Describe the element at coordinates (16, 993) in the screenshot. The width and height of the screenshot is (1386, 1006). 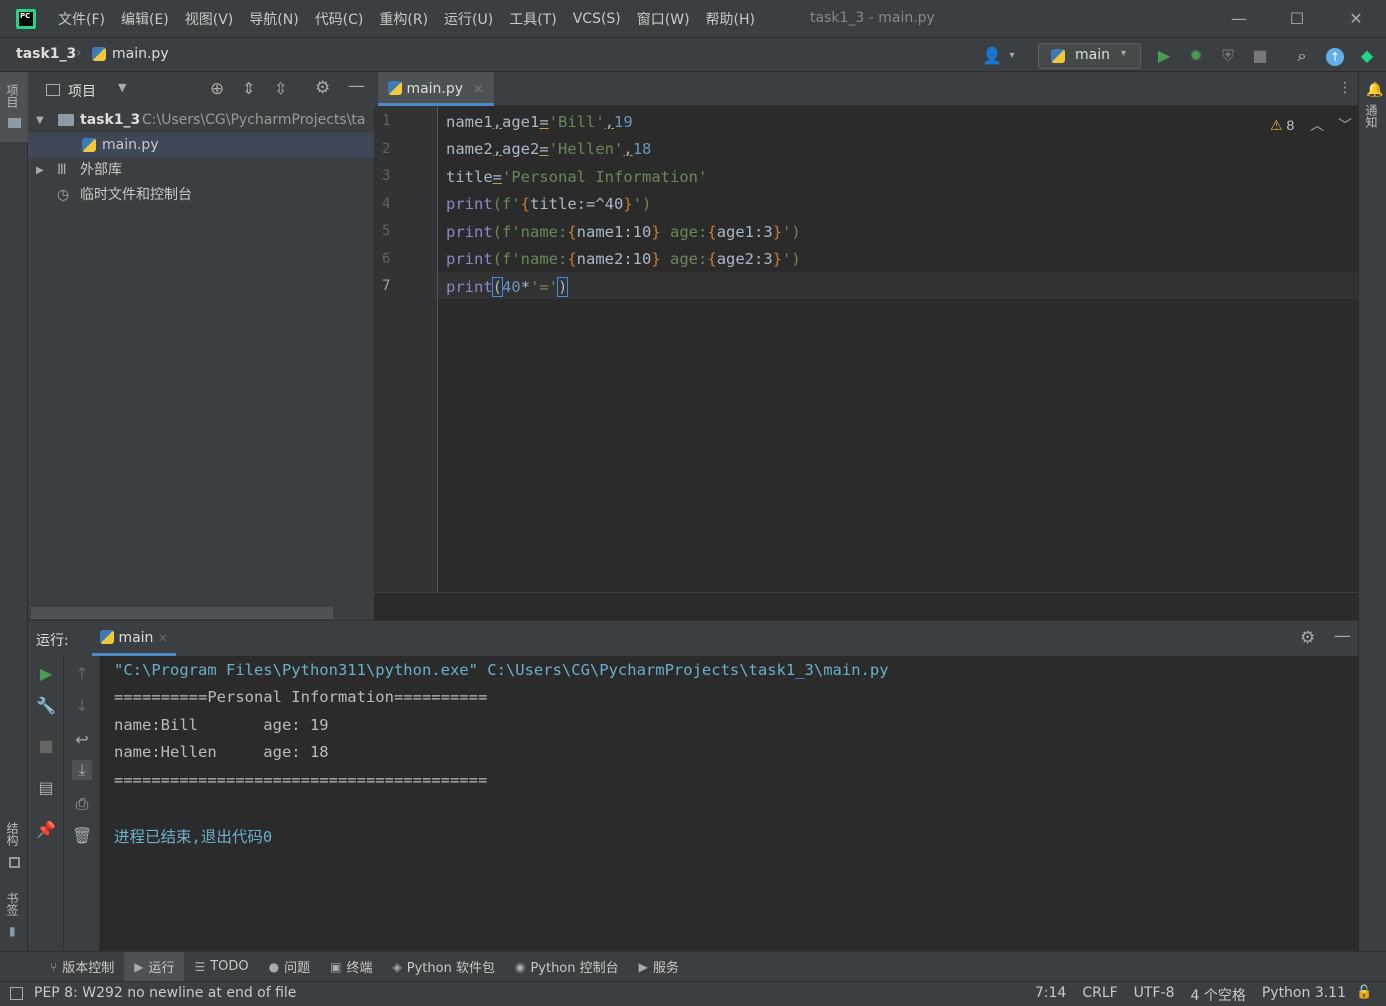
I see `toggle-panels-icon` at that location.